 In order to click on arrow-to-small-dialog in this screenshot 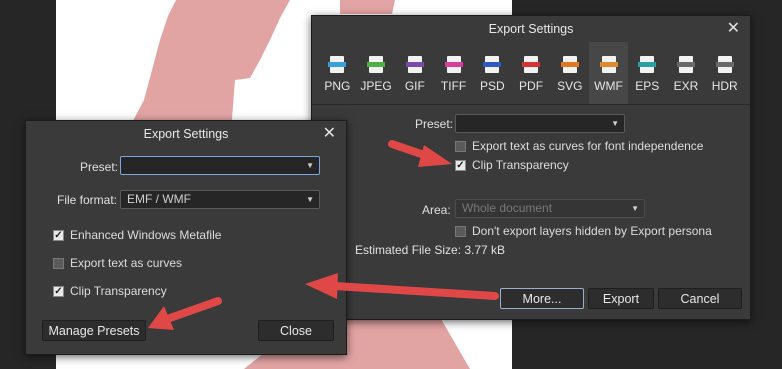, I will do `click(402, 286)`.